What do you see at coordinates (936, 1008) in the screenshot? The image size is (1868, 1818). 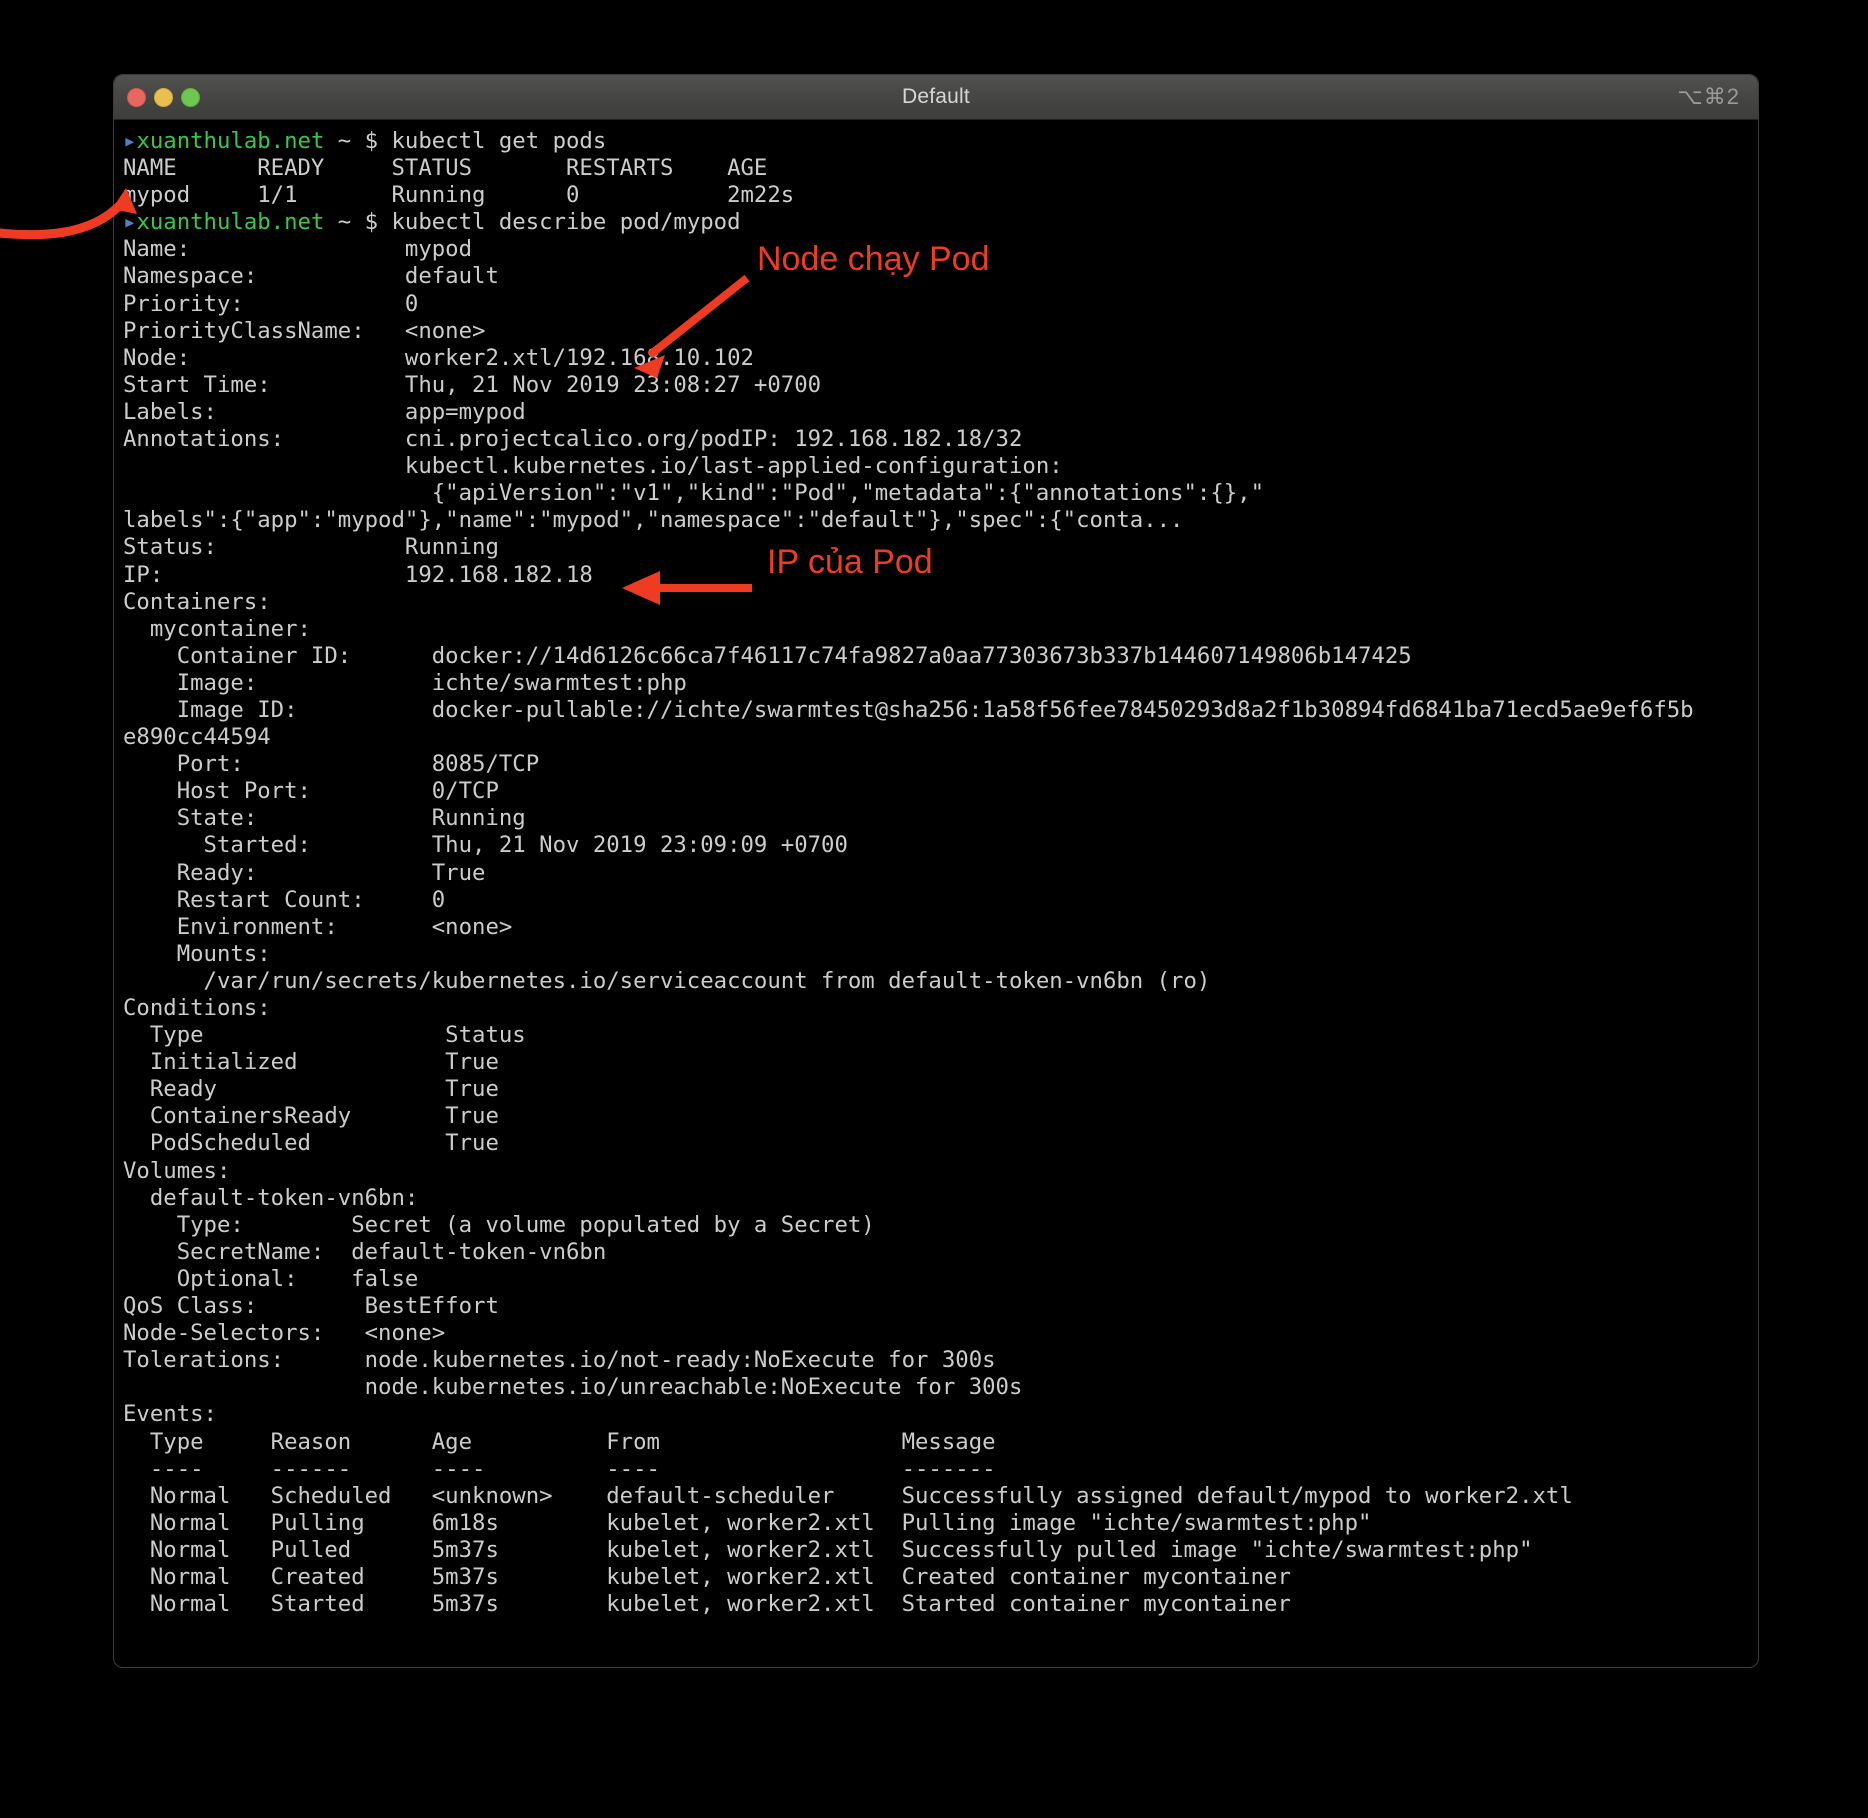 I see `conditions-section-label: Conditions:` at bounding box center [936, 1008].